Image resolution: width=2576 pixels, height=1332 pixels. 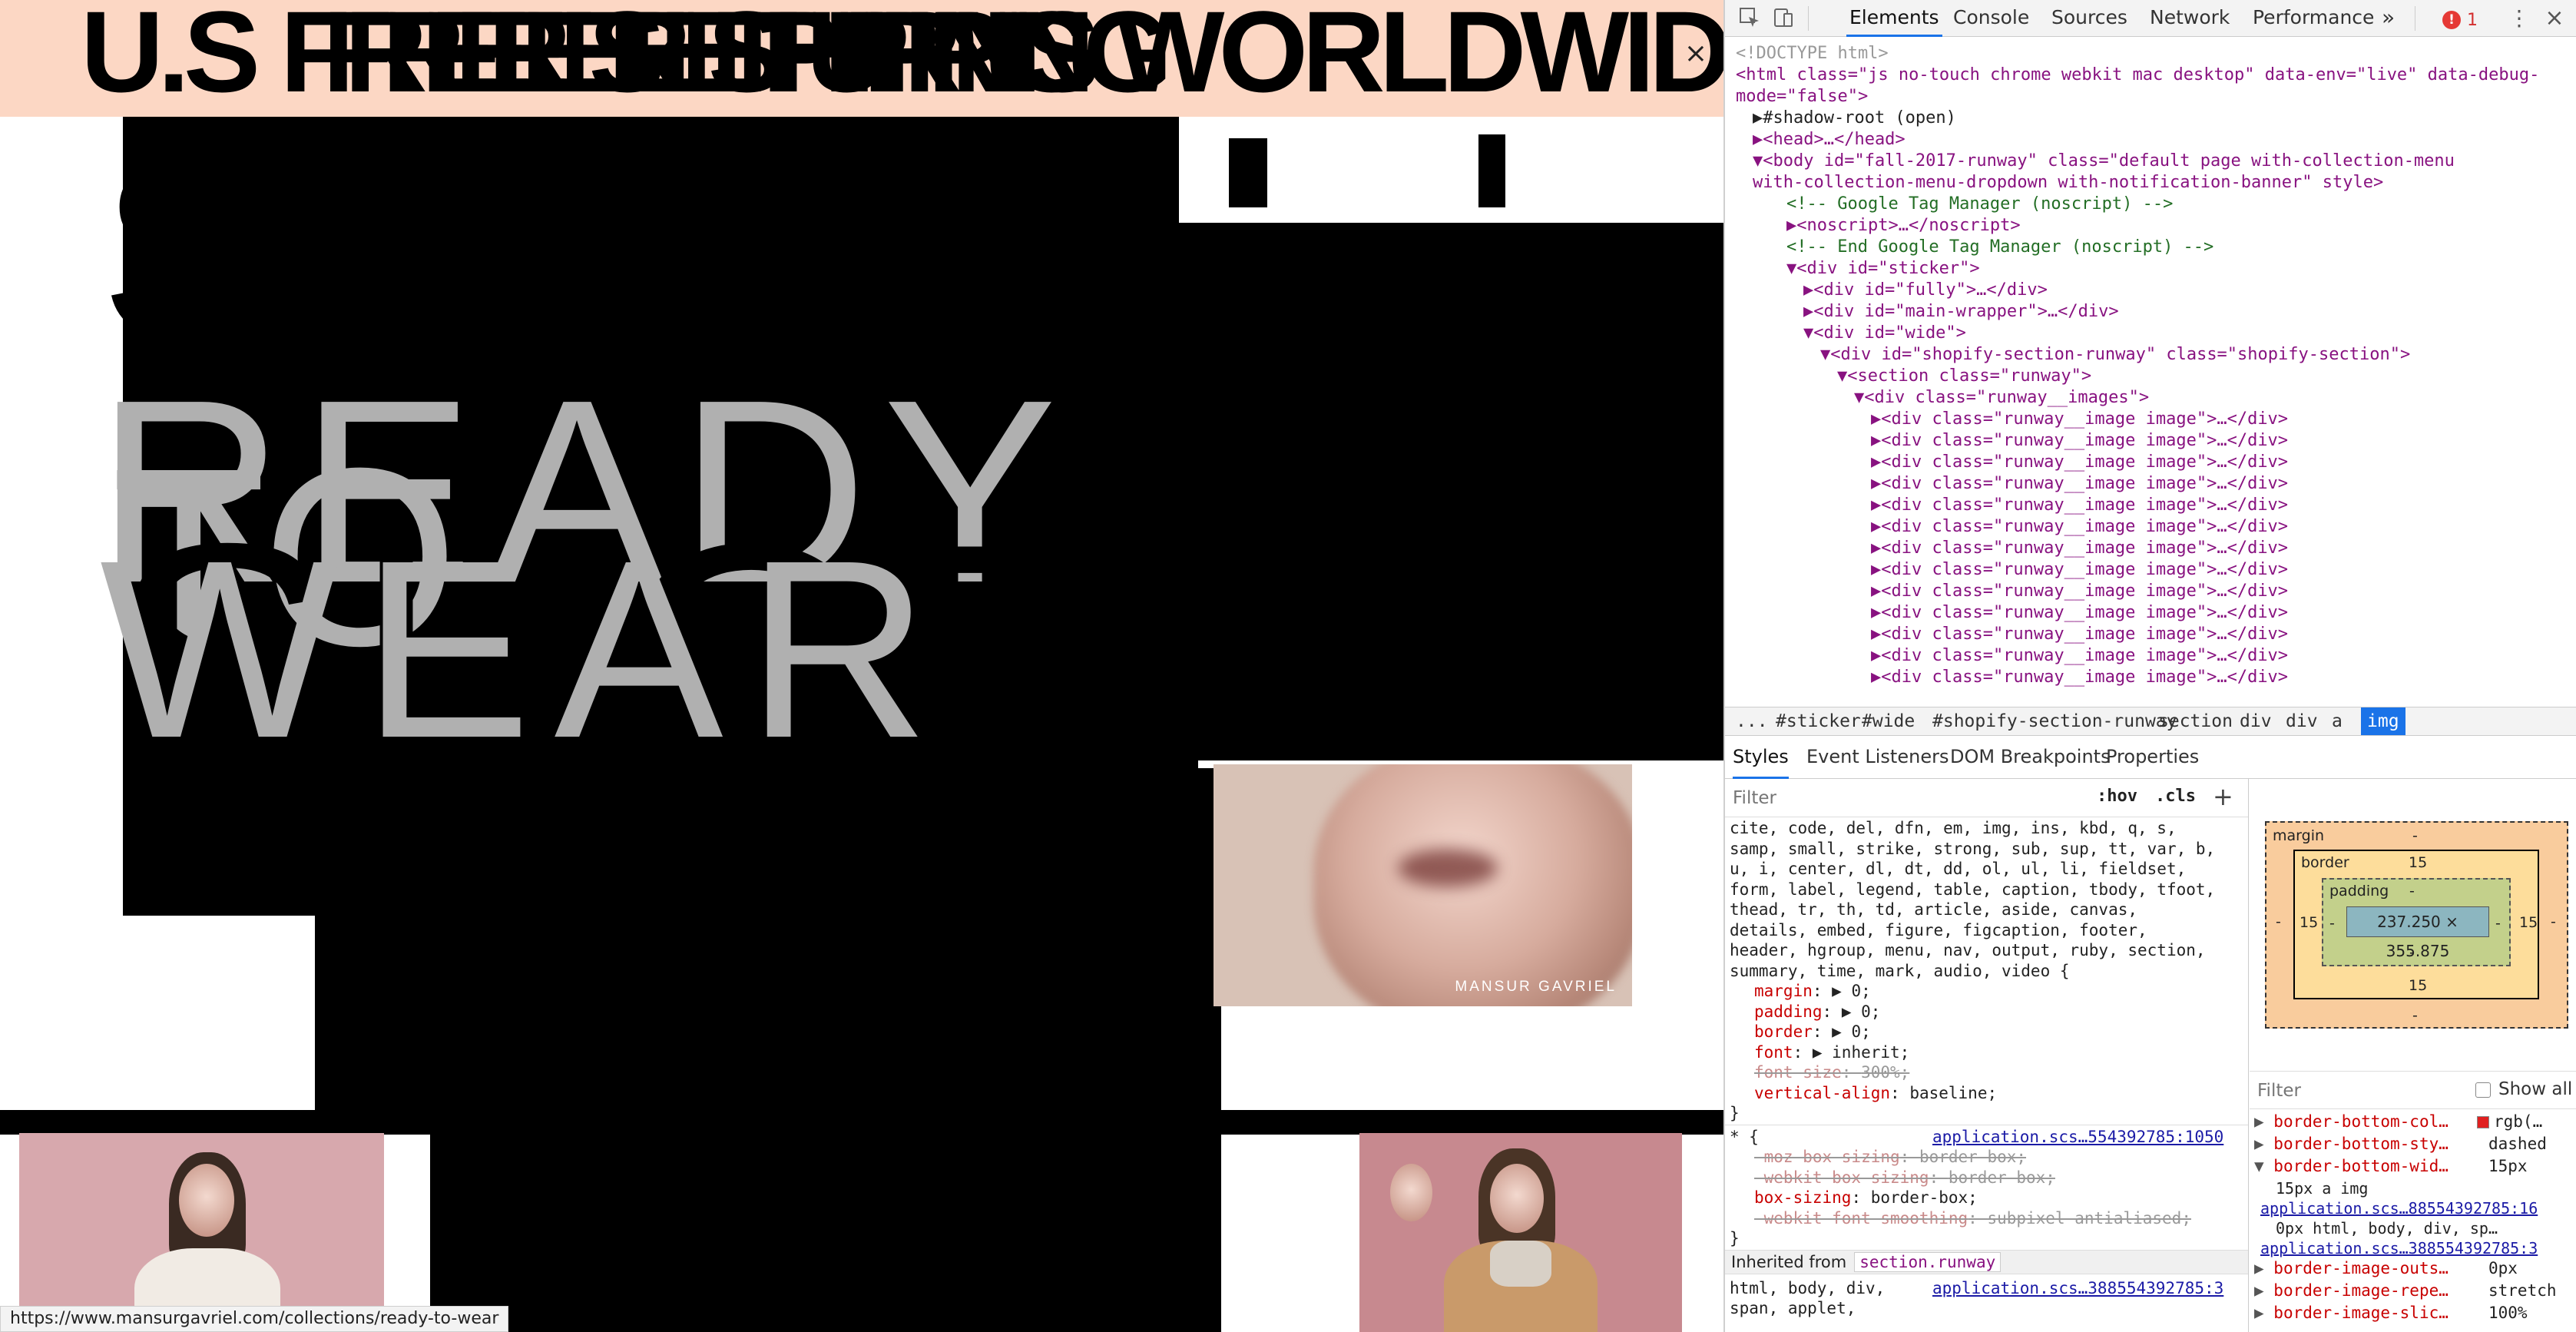 I want to click on dom-node-line: mode="false">, so click(x=1802, y=97).